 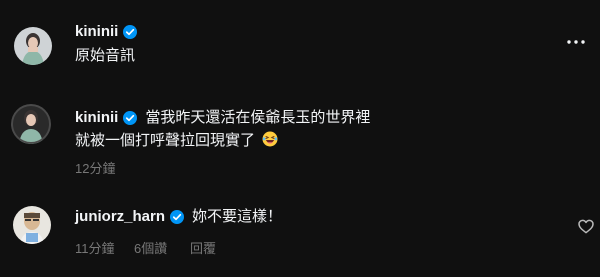 What do you see at coordinates (33, 46) in the screenshot?
I see `post-author-avatar` at bounding box center [33, 46].